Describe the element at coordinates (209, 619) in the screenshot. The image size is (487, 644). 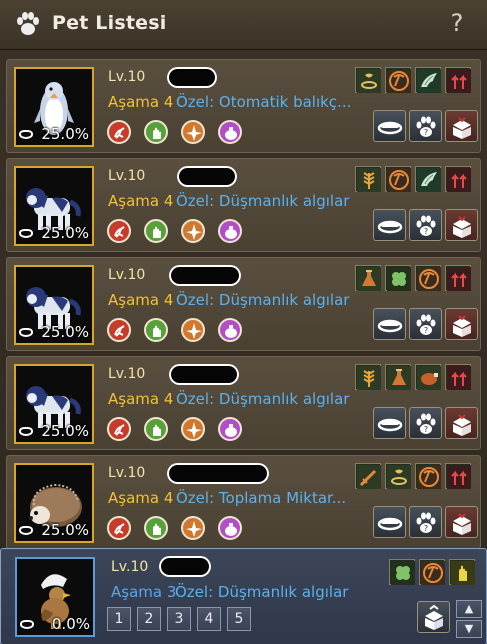
I see `page-button: 4` at that location.